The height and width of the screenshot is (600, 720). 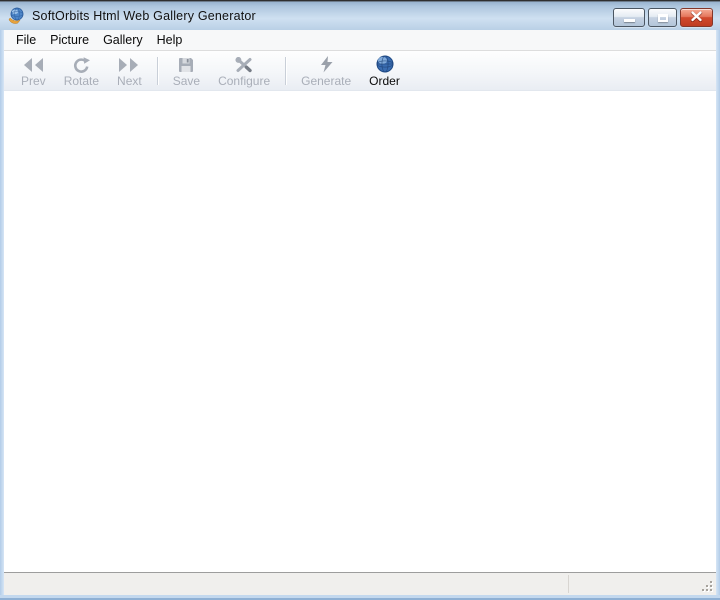 I want to click on prev-icon, so click(x=33, y=64).